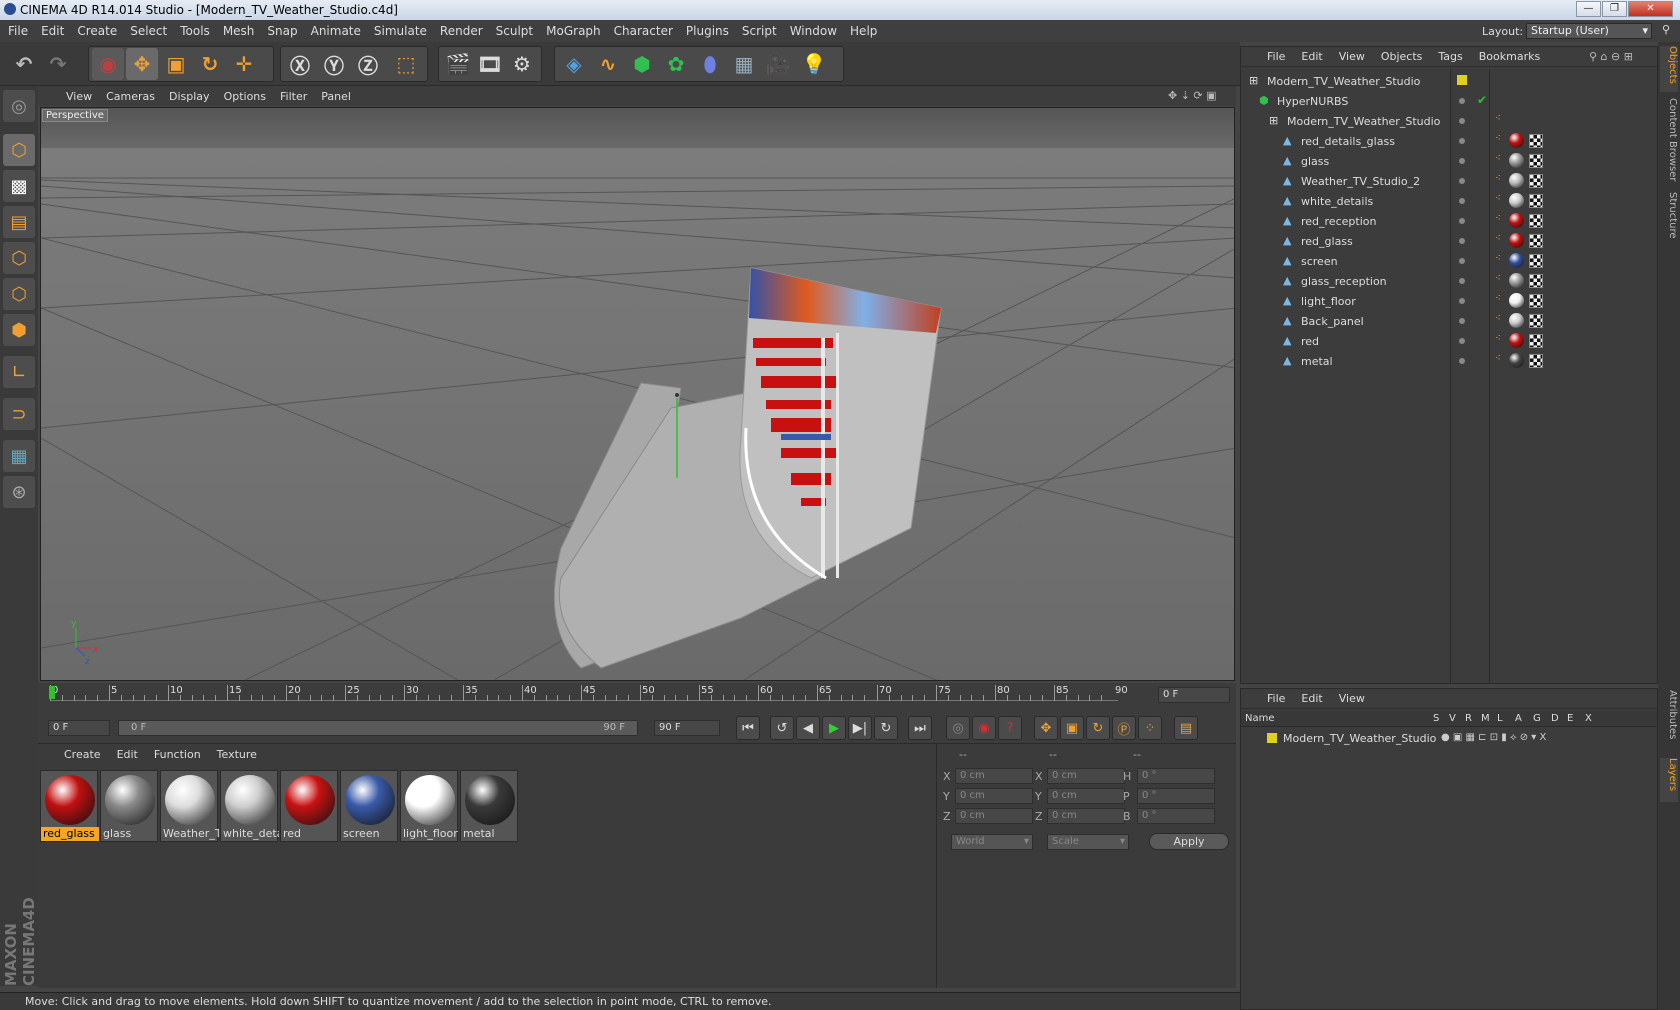 This screenshot has height=1010, width=1680. I want to click on scale-icon: ▣, so click(176, 64).